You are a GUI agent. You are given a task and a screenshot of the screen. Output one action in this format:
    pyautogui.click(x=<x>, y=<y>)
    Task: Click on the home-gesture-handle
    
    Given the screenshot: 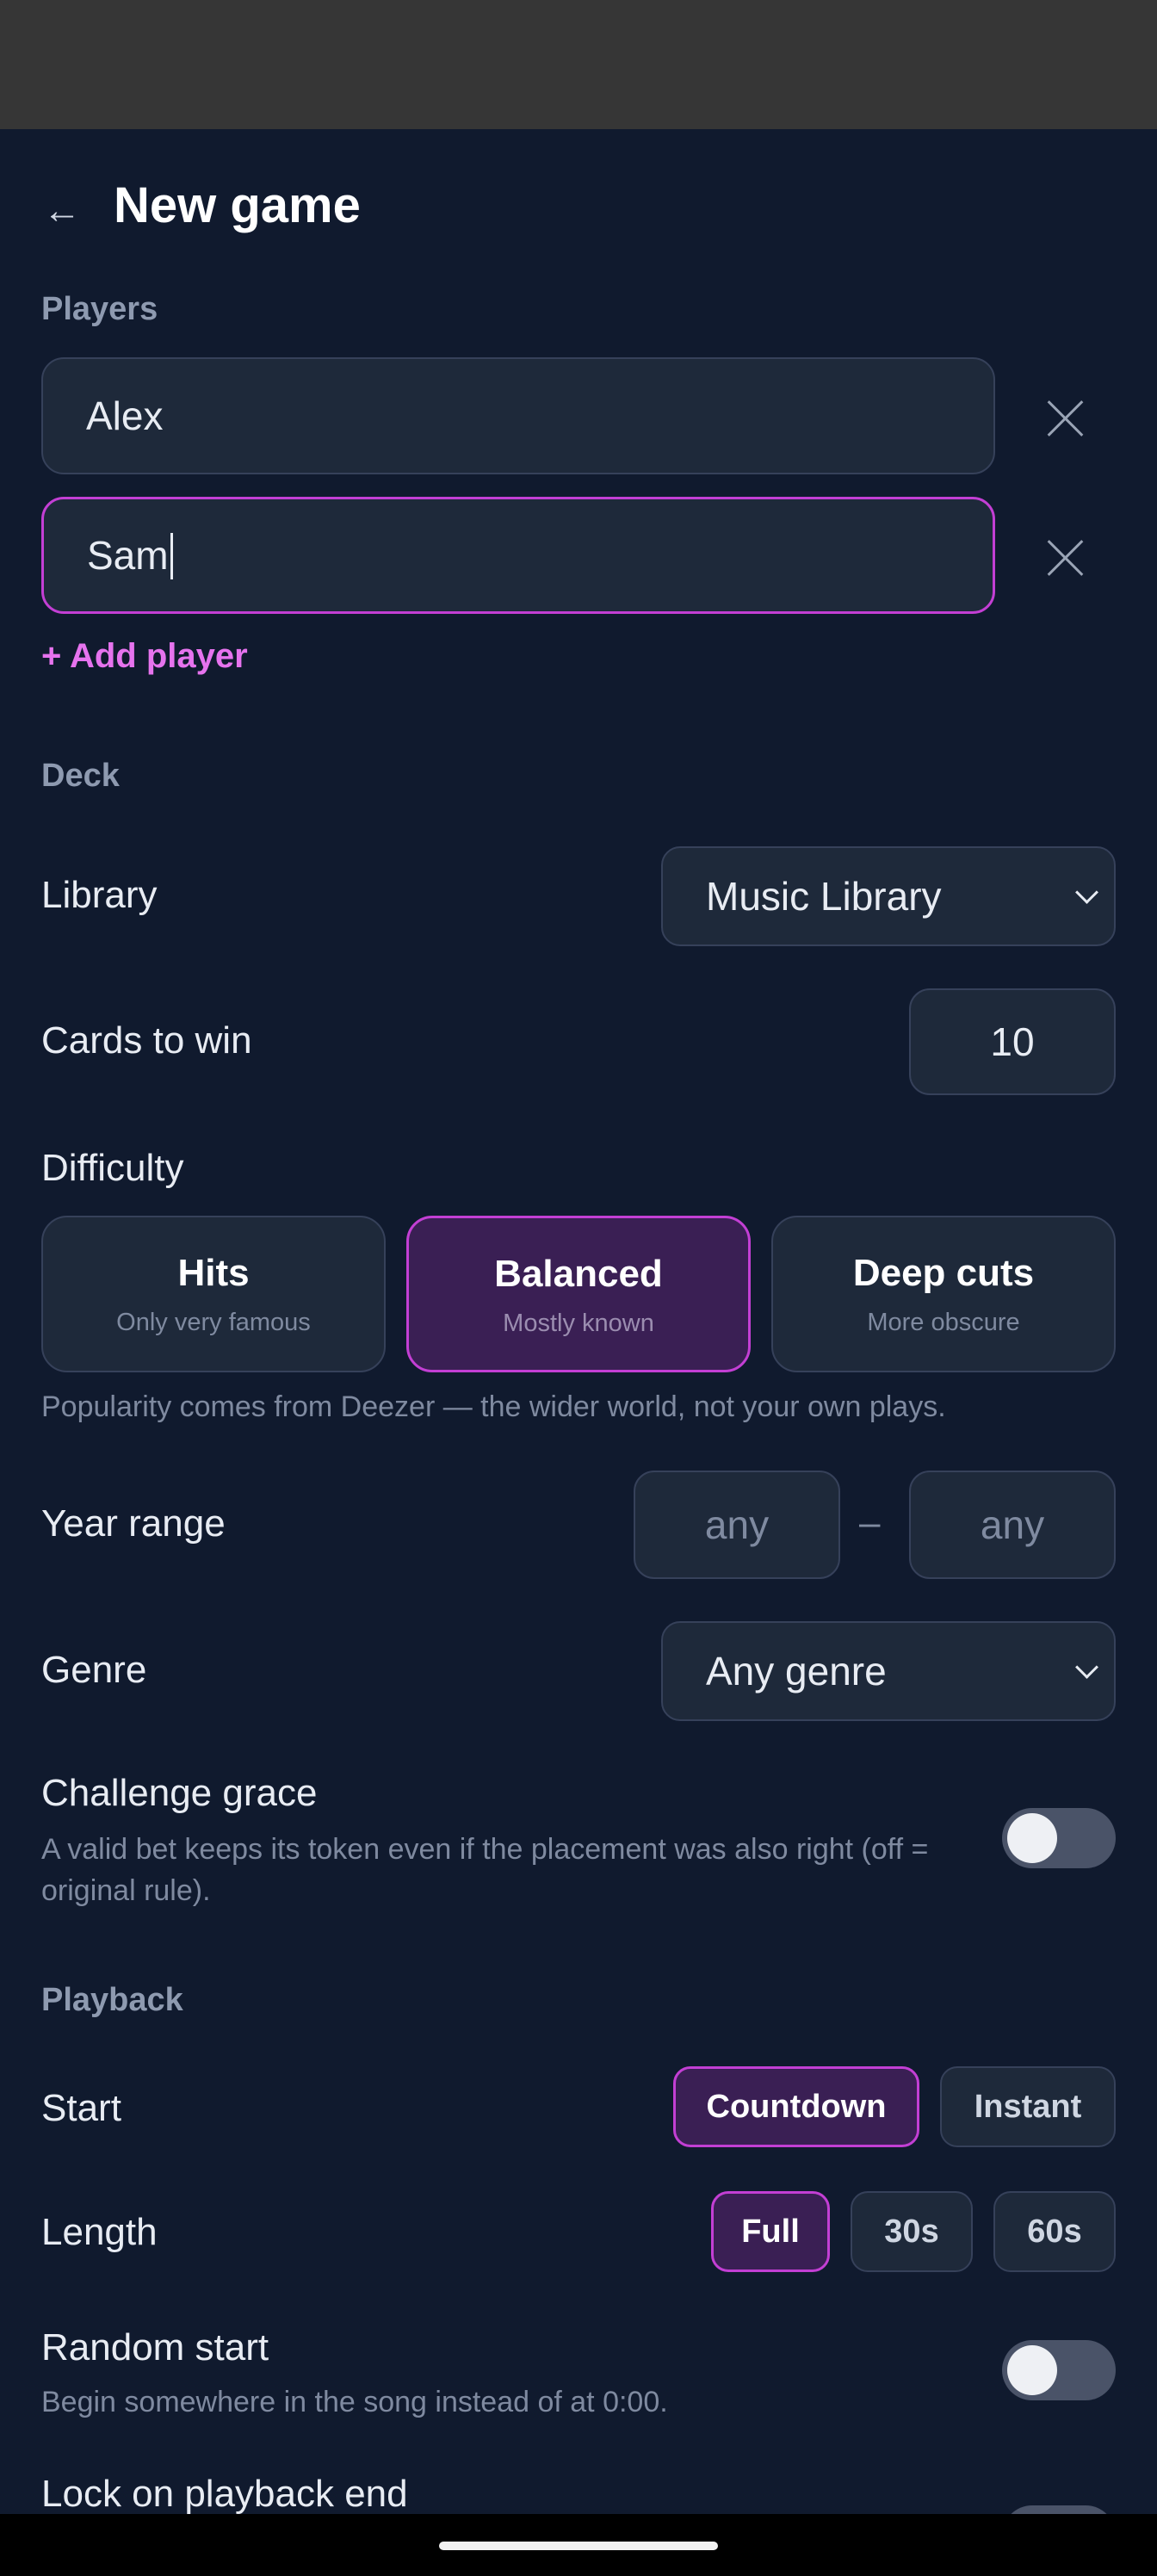 What is the action you would take?
    pyautogui.click(x=579, y=2546)
    